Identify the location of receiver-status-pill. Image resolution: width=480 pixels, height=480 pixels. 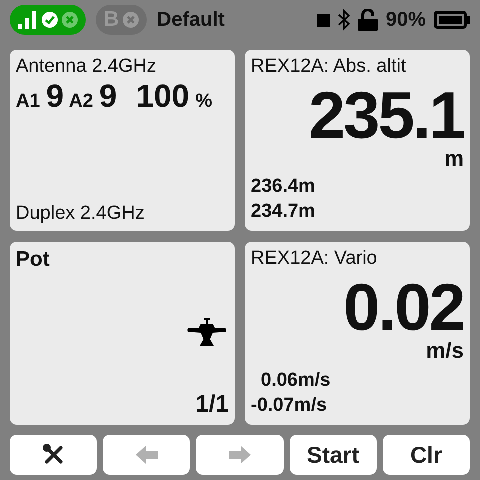
(48, 20).